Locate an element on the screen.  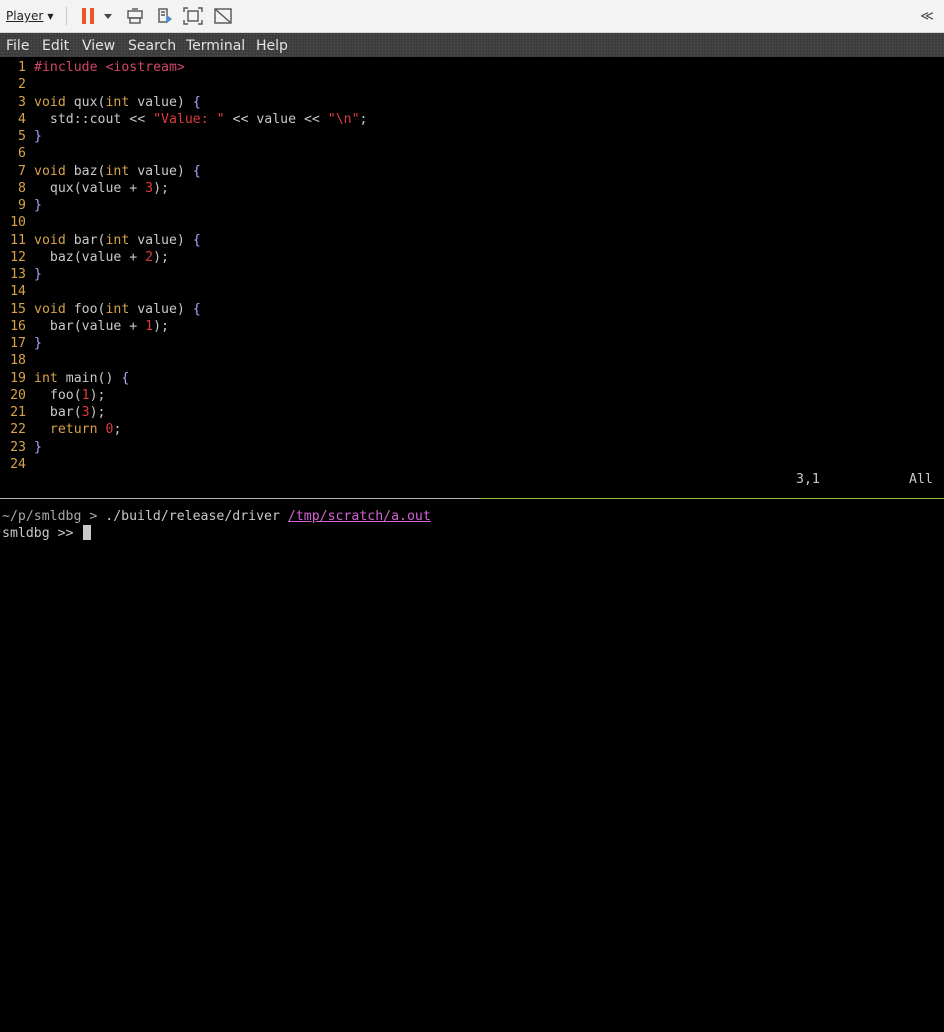
debugger-prompt-line: smldbg >> is located at coordinates (47, 533).